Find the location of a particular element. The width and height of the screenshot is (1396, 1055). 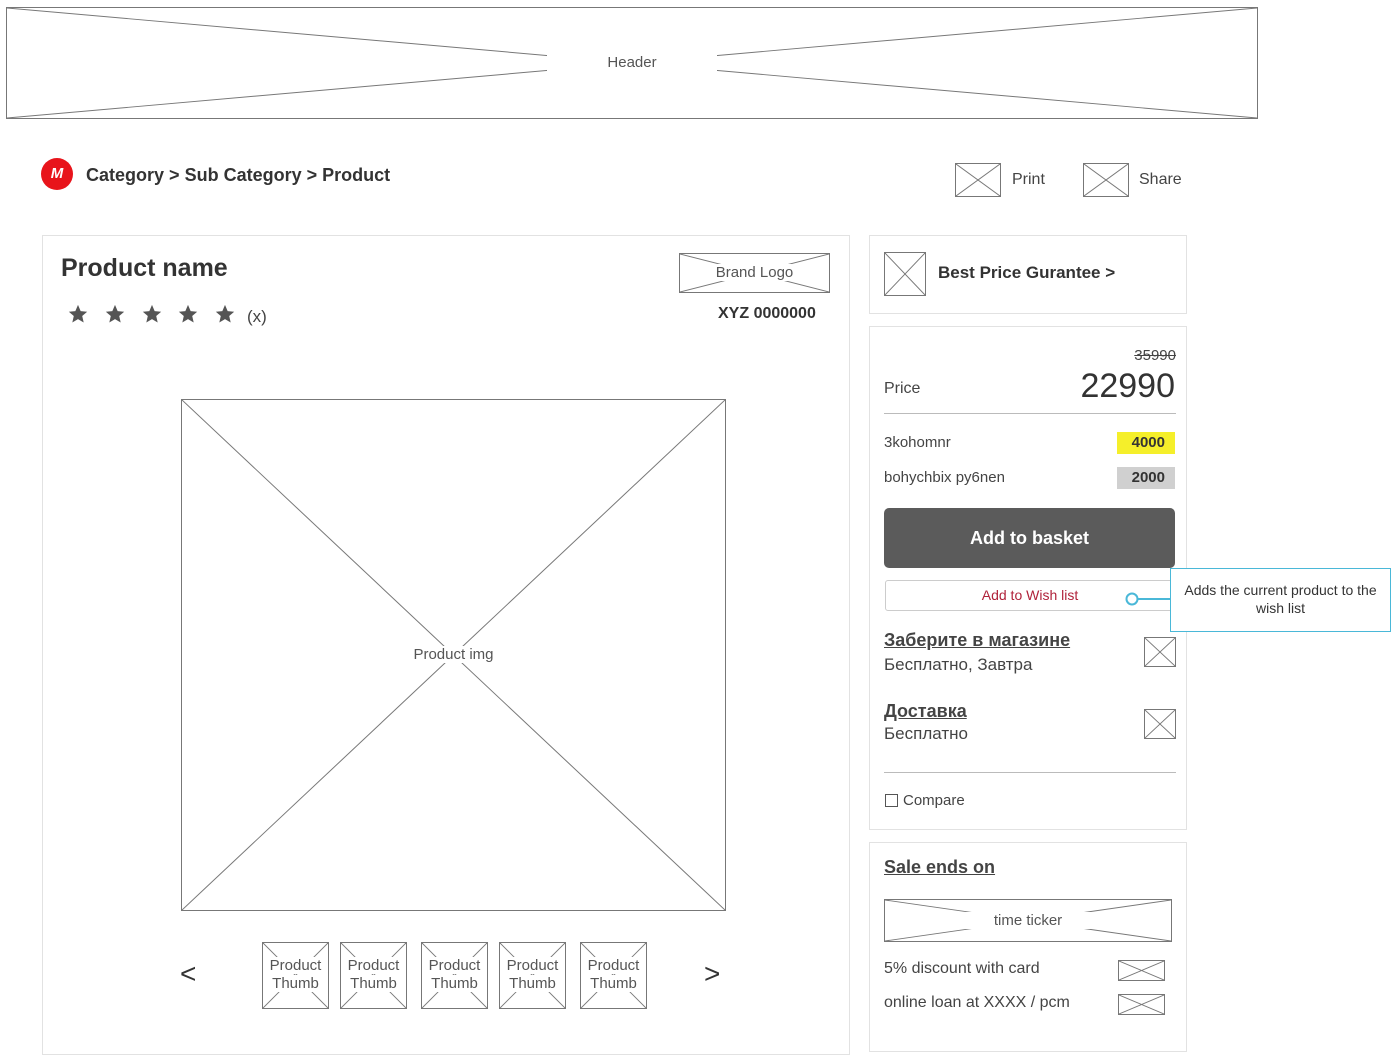

product-image-label: Product img is located at coordinates (453, 654).